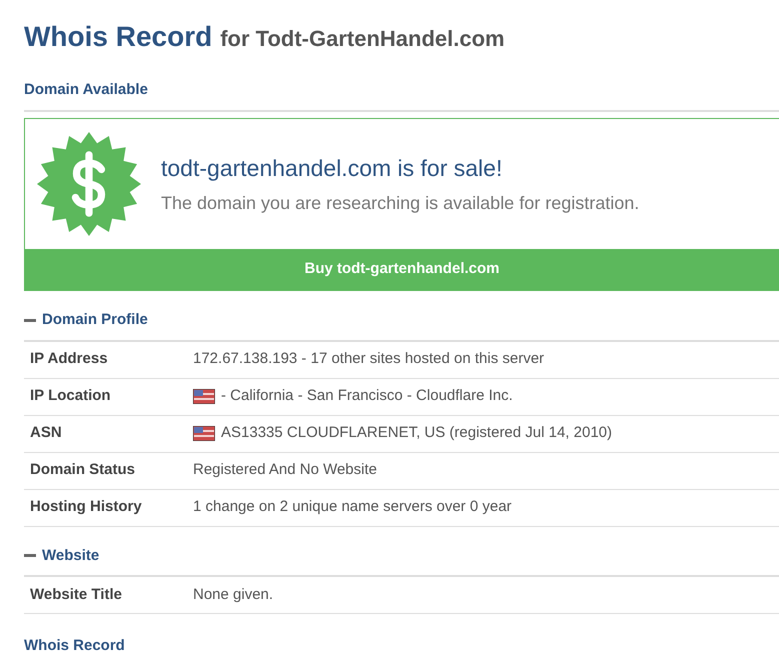  I want to click on row-value: Registered And No Website, so click(285, 470).